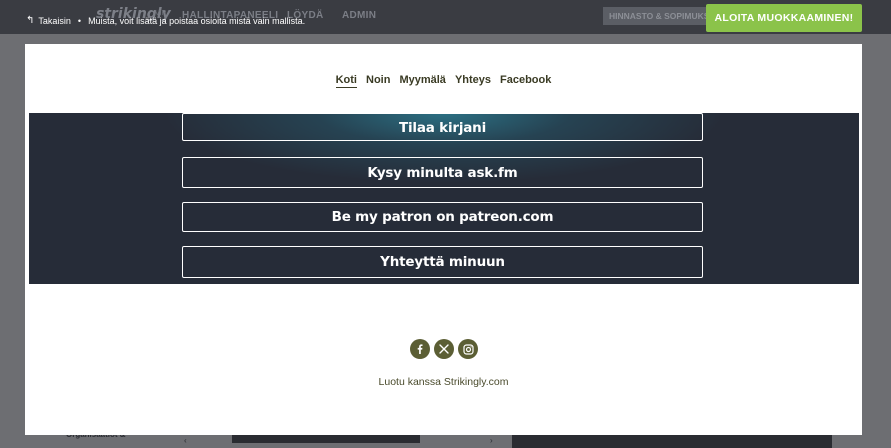  I want to click on site-navigation: Koti Noin Myymälä Yhteys Facebook, so click(443, 81).